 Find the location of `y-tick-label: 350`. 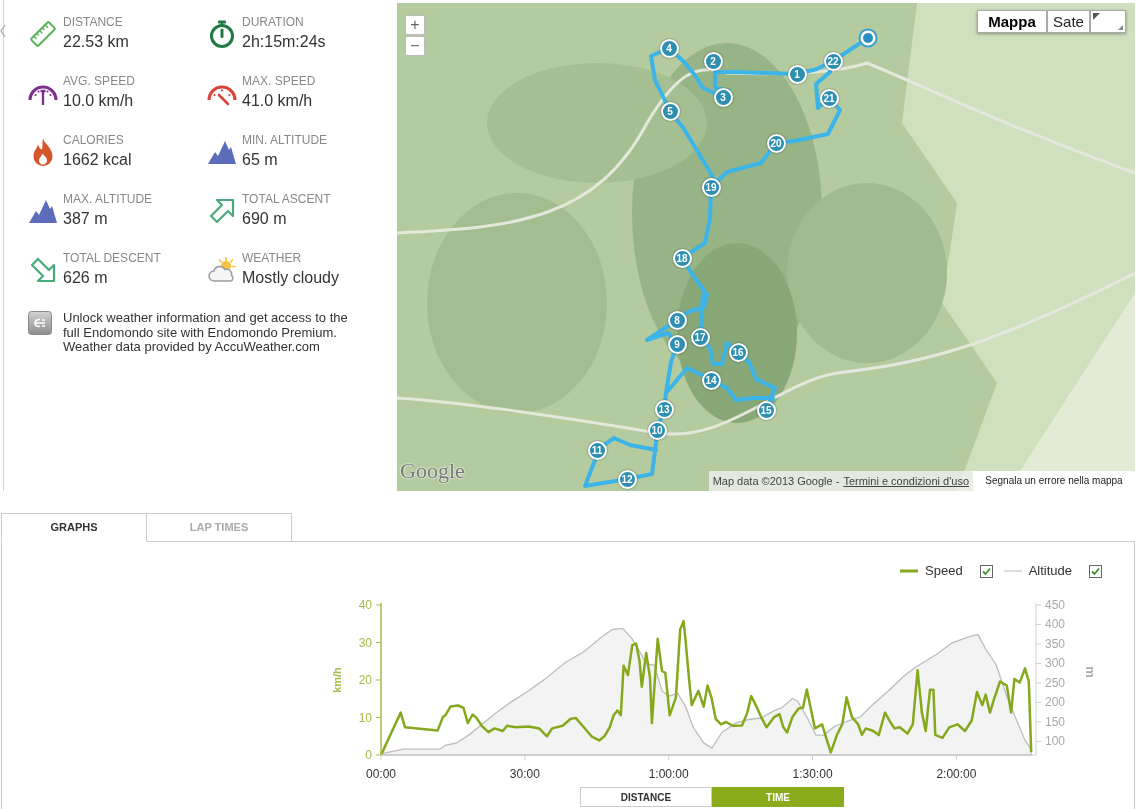

y-tick-label: 350 is located at coordinates (1055, 643).